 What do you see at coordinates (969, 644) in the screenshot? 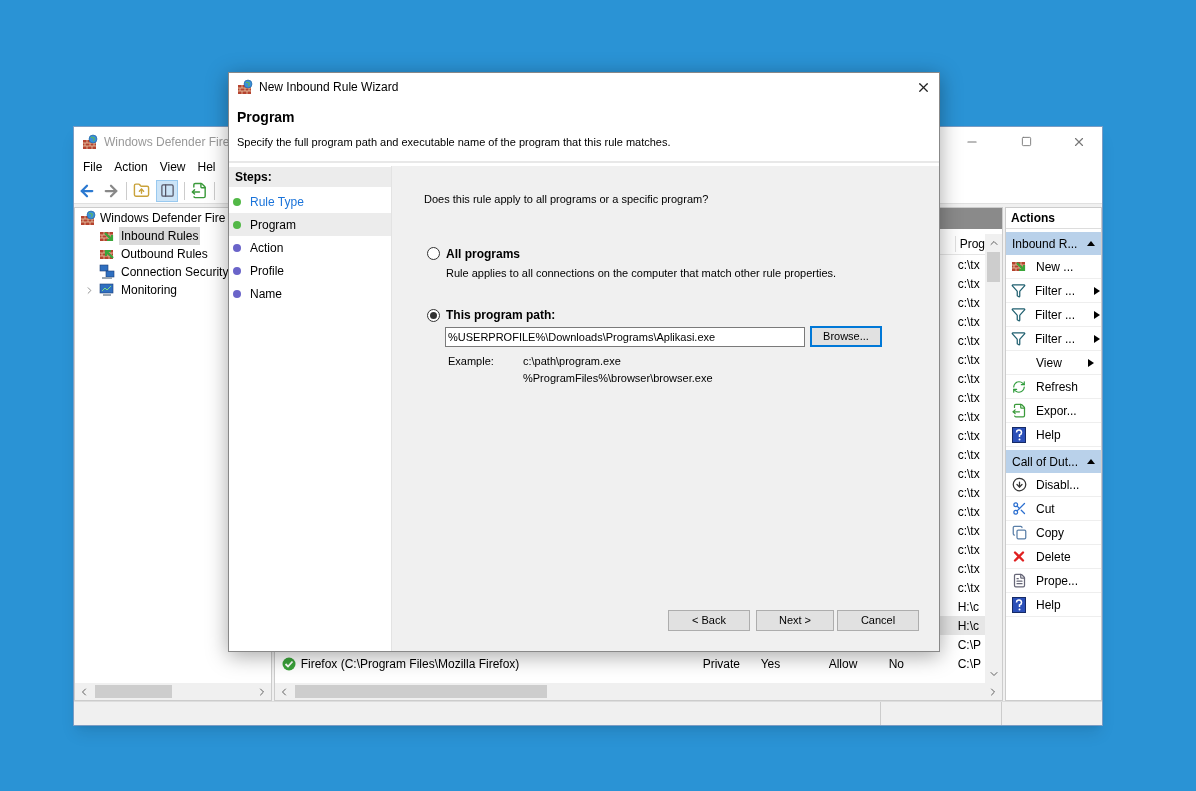
I see `table-cell: C:\P` at bounding box center [969, 644].